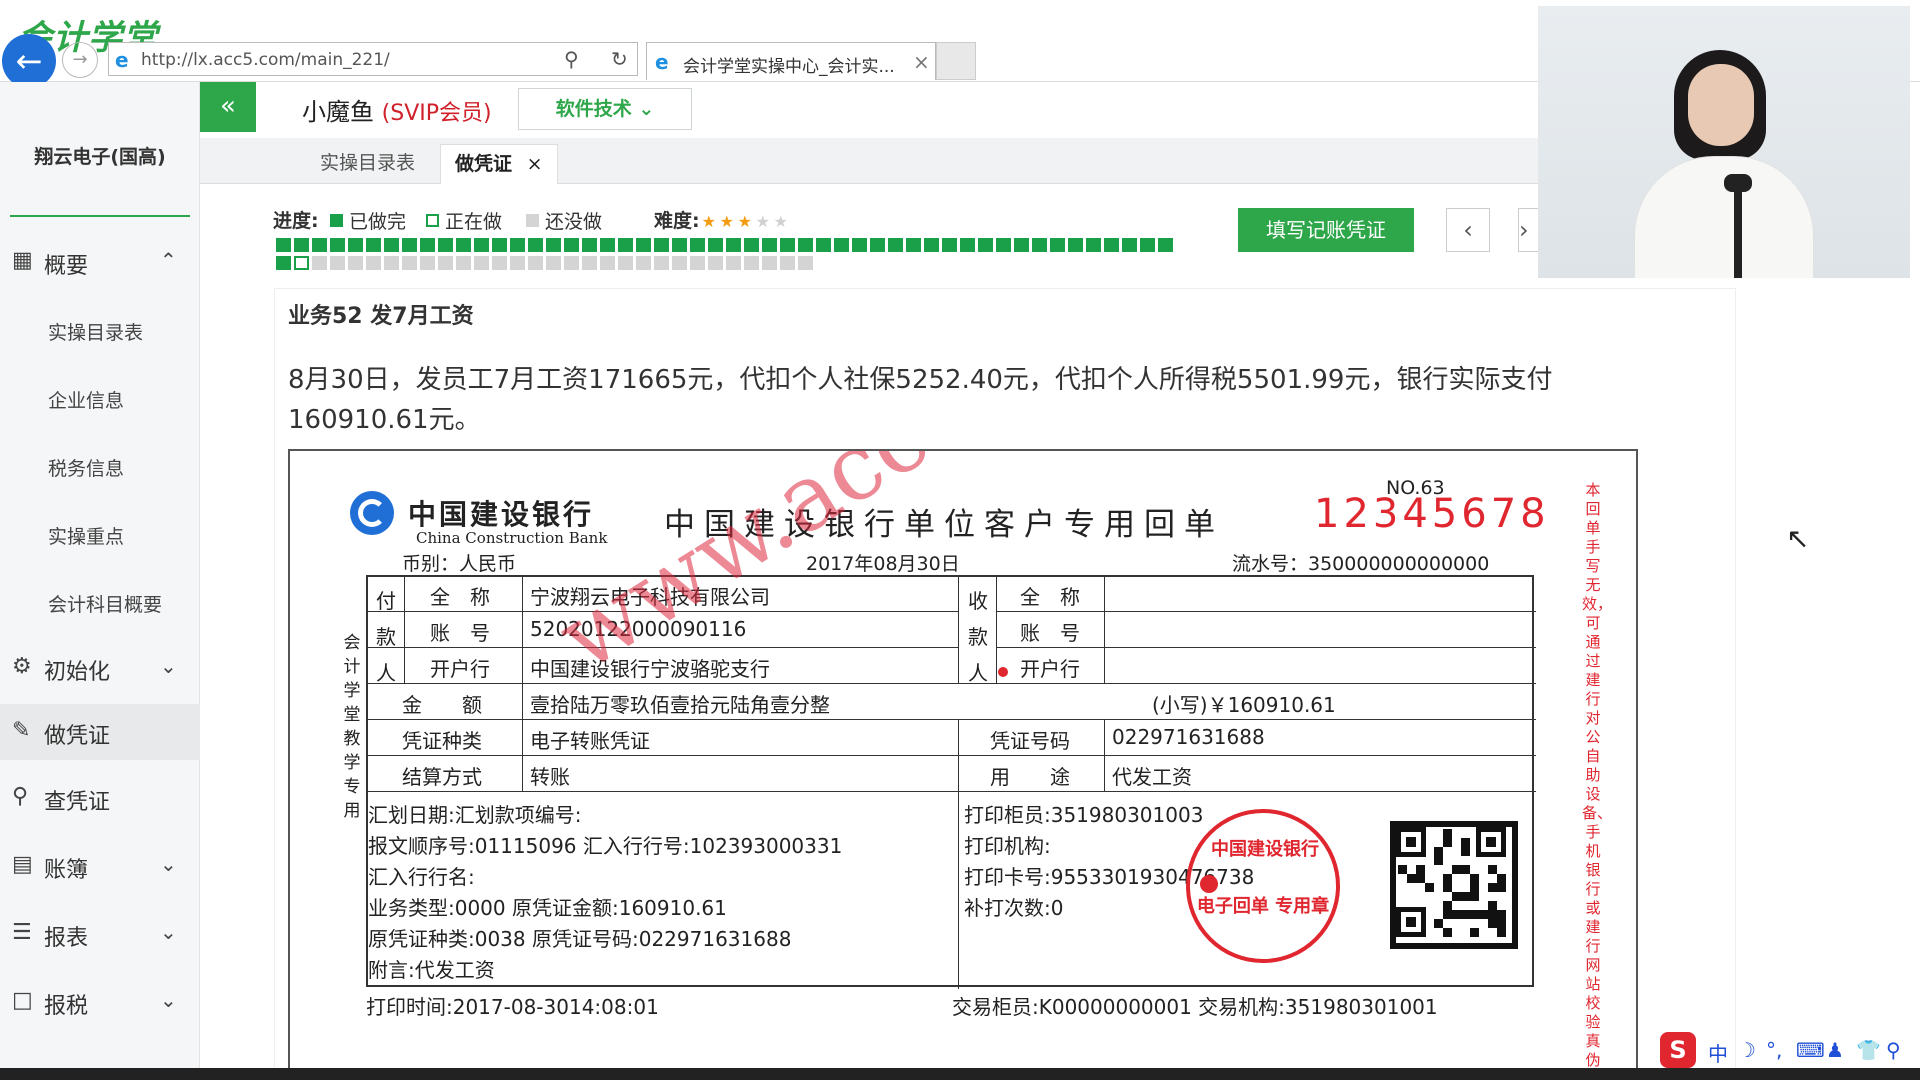 This screenshot has width=1920, height=1080. Describe the element at coordinates (1678, 1050) in the screenshot. I see `sogou-ime-icon: S` at that location.